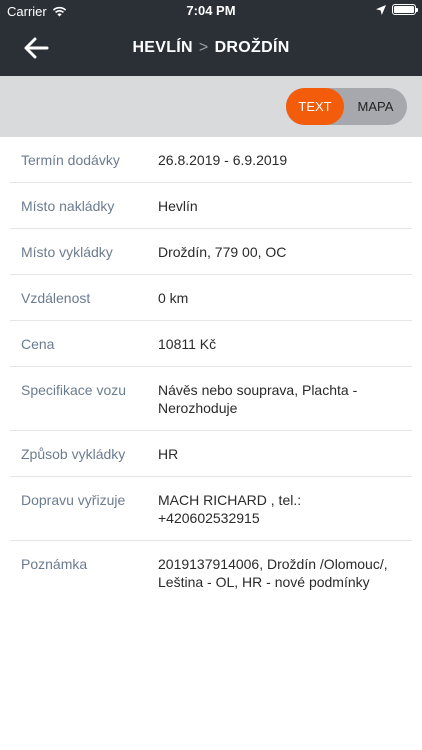 The width and height of the screenshot is (422, 750). I want to click on detail-label: Způsob vykládky, so click(73, 454).